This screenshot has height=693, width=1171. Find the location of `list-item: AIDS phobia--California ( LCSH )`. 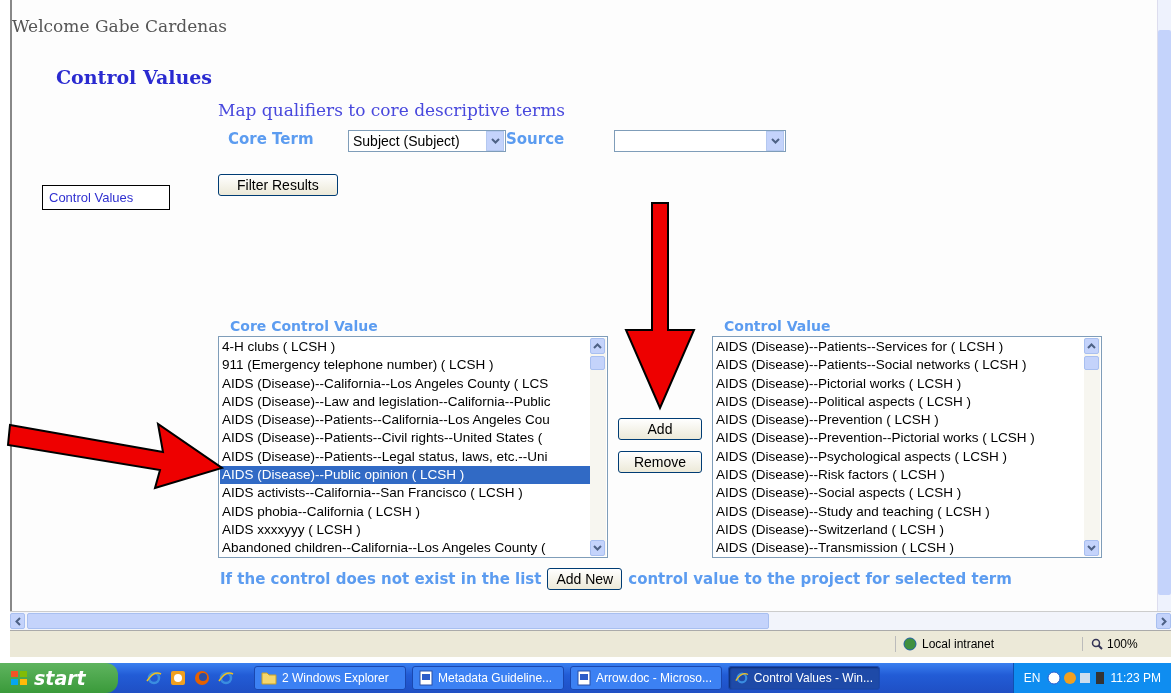

list-item: AIDS phobia--California ( LCSH ) is located at coordinates (405, 511).